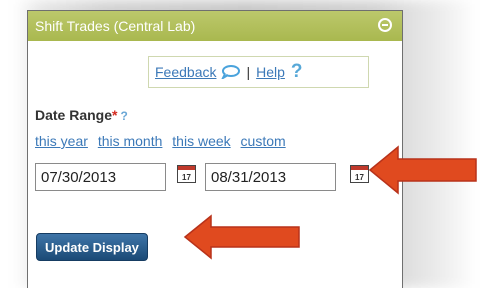 The image size is (486, 288). I want to click on preset-this-week: this week, so click(201, 141).